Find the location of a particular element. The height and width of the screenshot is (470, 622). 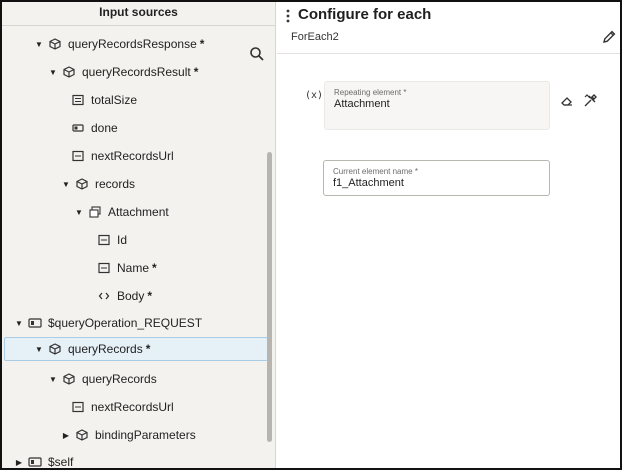

configure-header: Configure for each ForEach2 is located at coordinates (448, 28).